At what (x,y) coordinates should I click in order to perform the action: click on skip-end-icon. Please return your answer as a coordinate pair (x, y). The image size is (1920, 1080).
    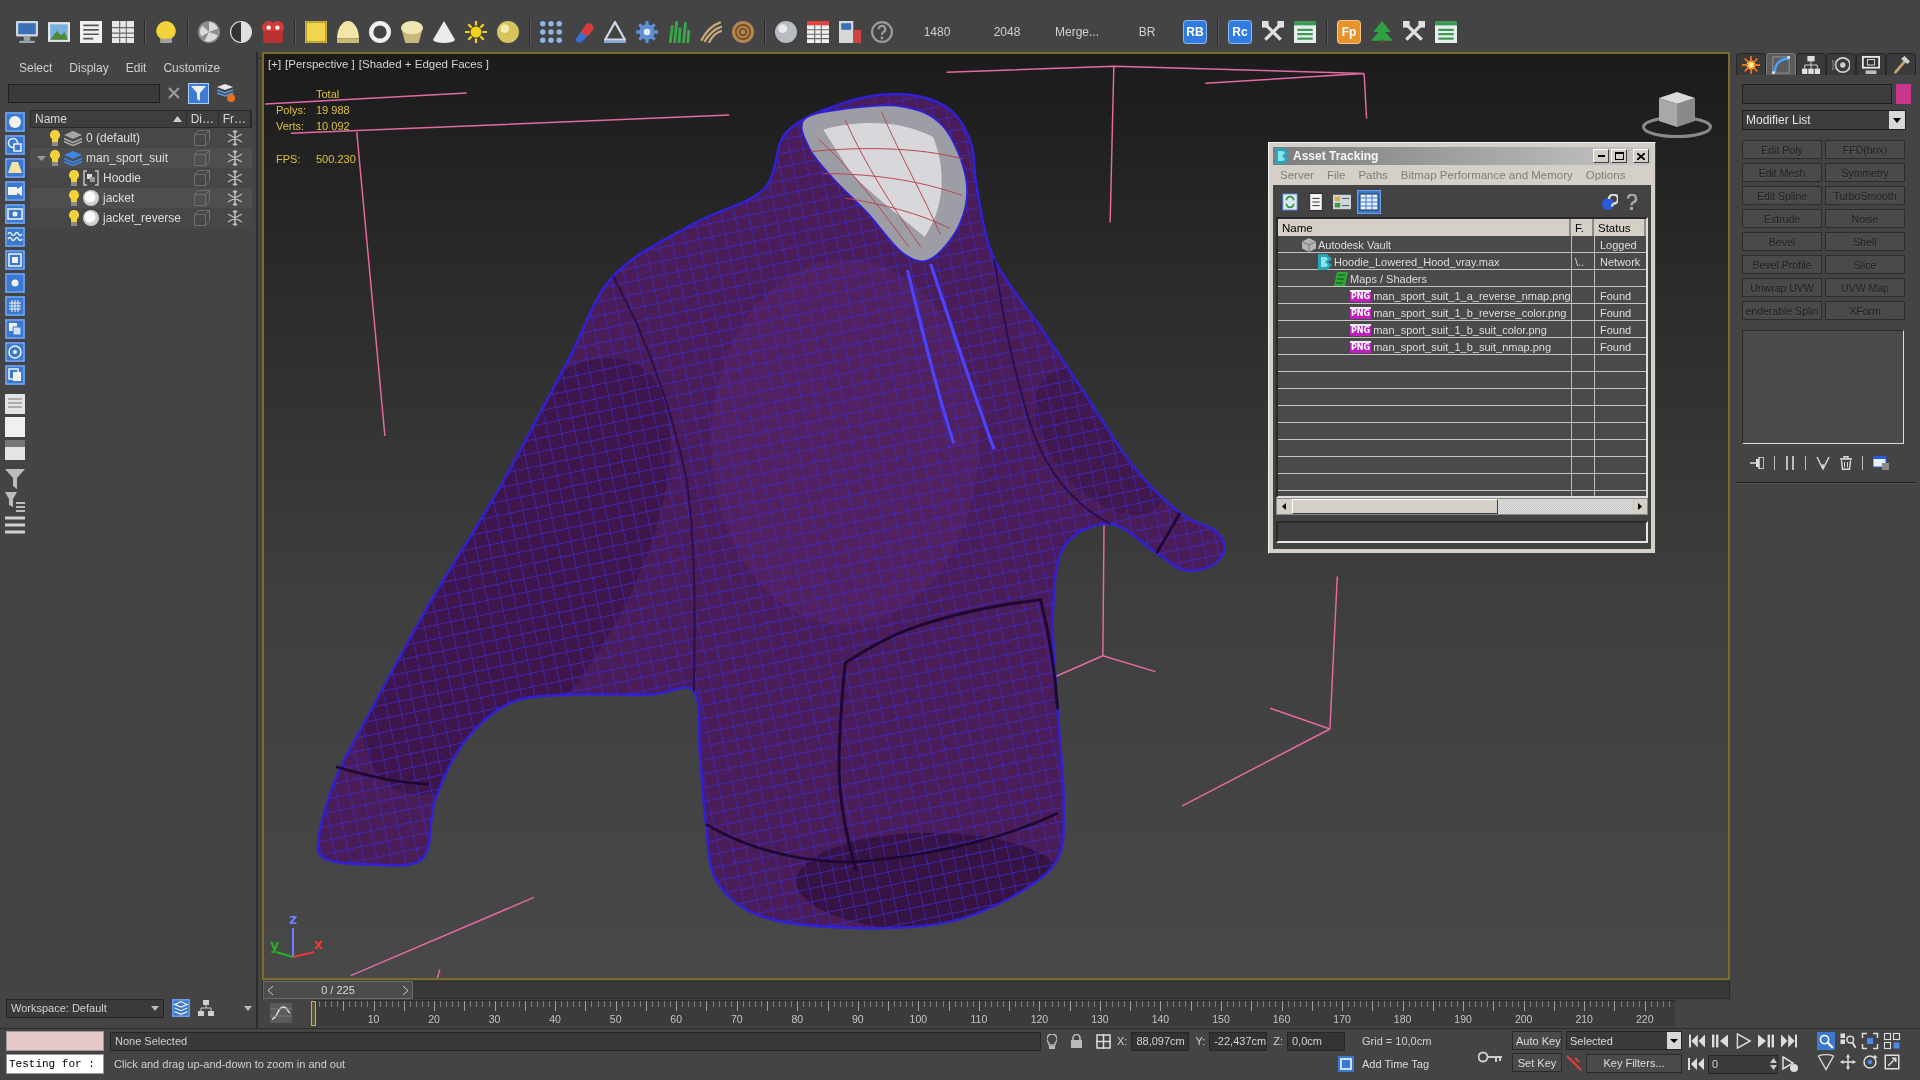
    Looking at the image, I should click on (1789, 1041).